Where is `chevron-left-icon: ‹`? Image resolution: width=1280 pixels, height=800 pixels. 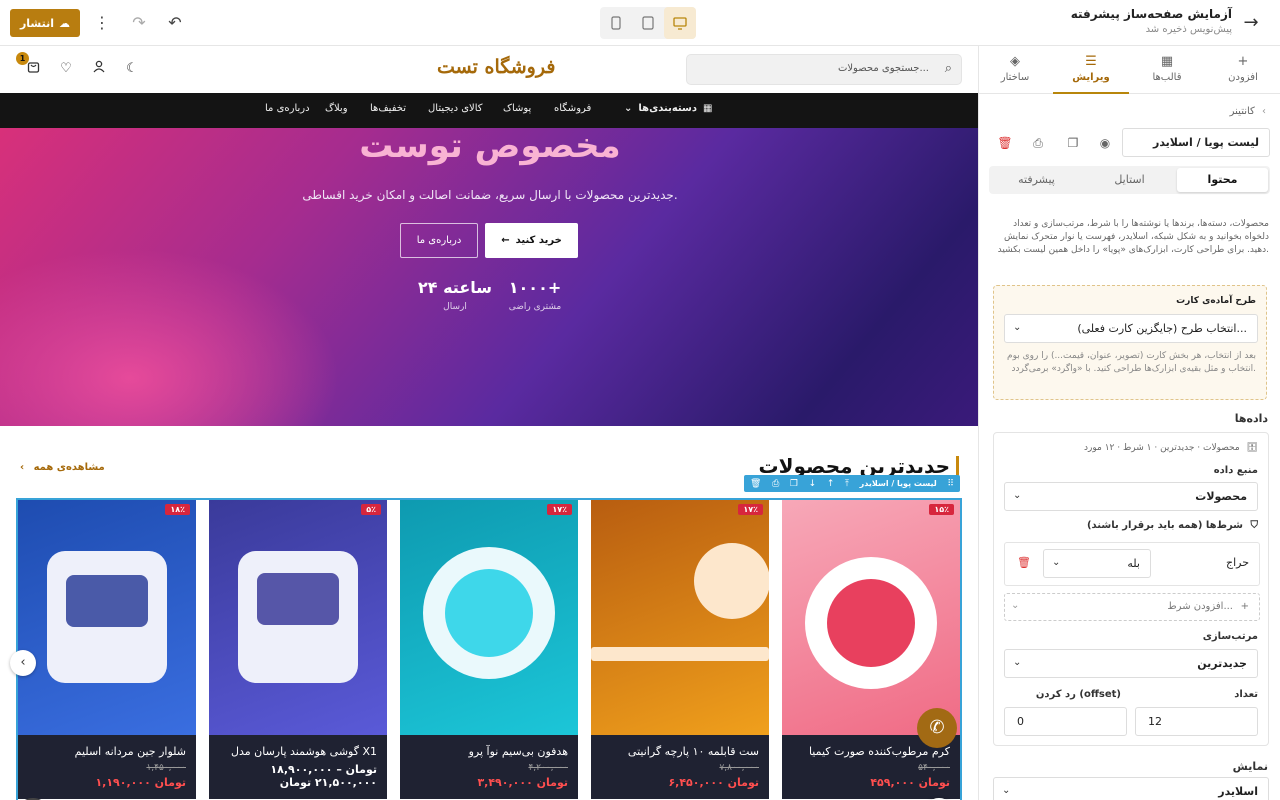
chevron-left-icon: ‹ is located at coordinates (1264, 111).